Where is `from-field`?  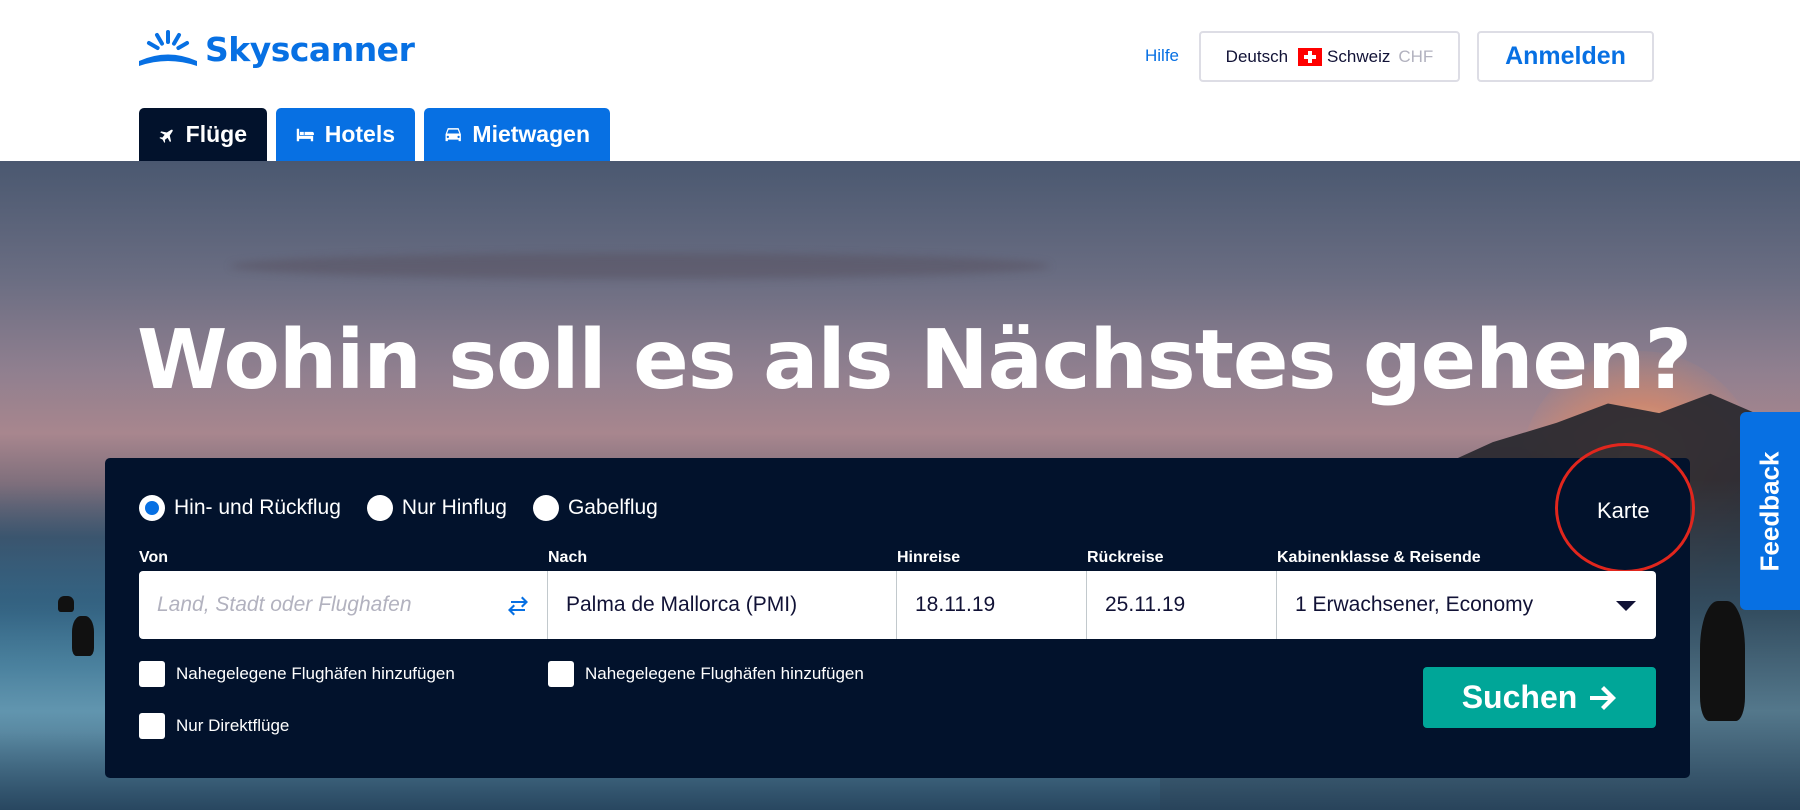
from-field is located at coordinates (343, 605).